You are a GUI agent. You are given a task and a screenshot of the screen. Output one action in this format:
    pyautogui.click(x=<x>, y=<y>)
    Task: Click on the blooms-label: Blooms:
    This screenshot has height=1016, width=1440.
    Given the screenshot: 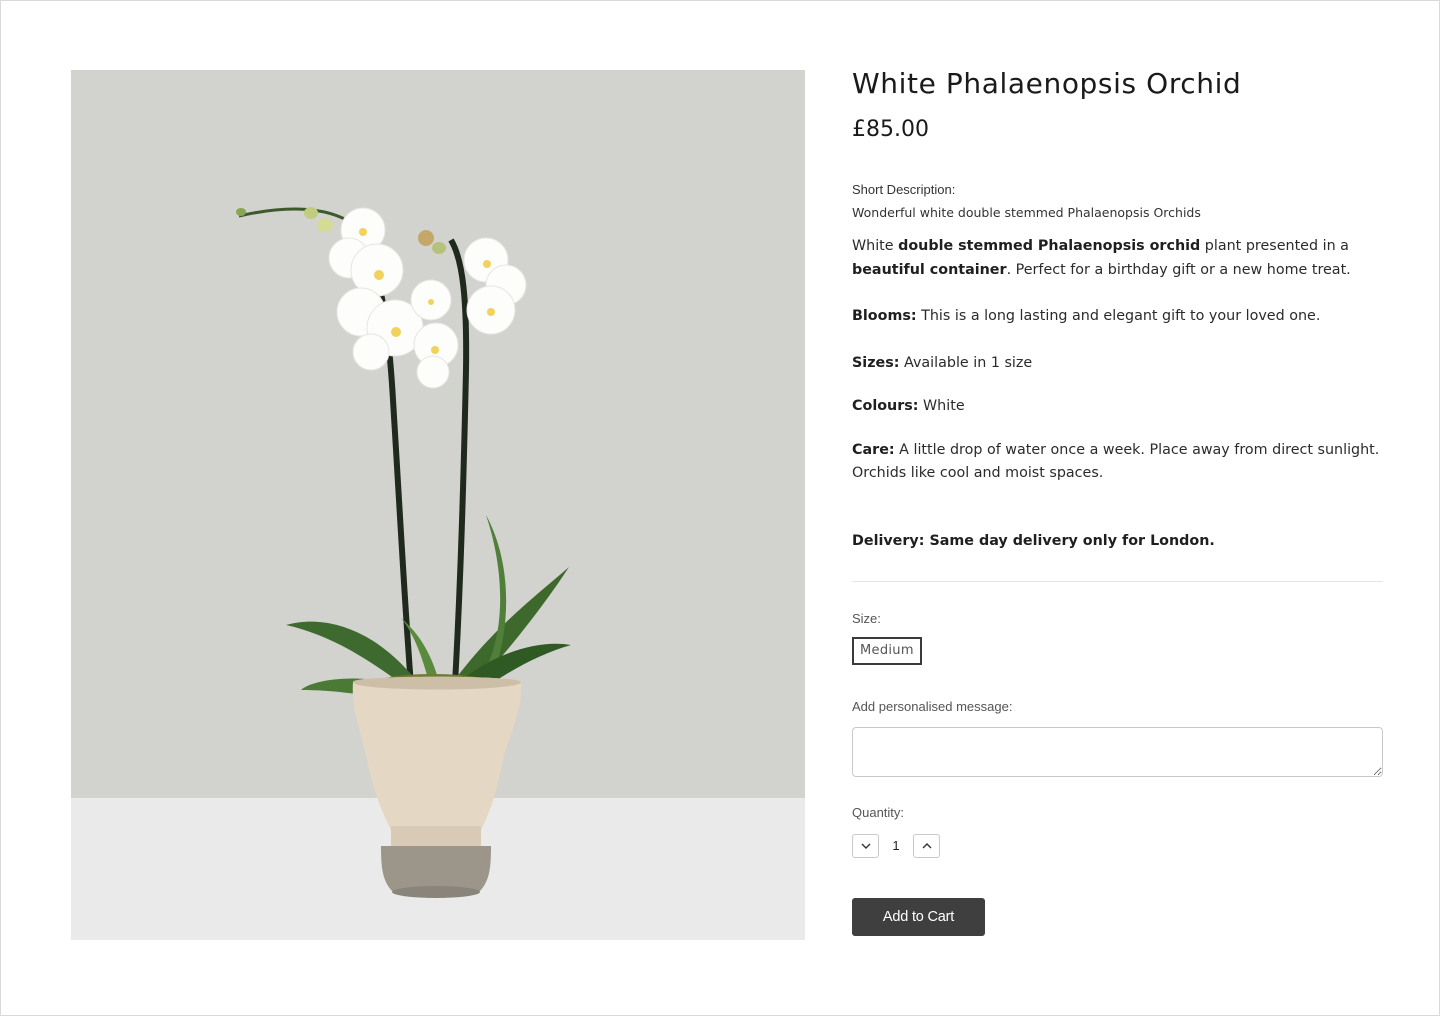 What is the action you would take?
    pyautogui.click(x=884, y=316)
    